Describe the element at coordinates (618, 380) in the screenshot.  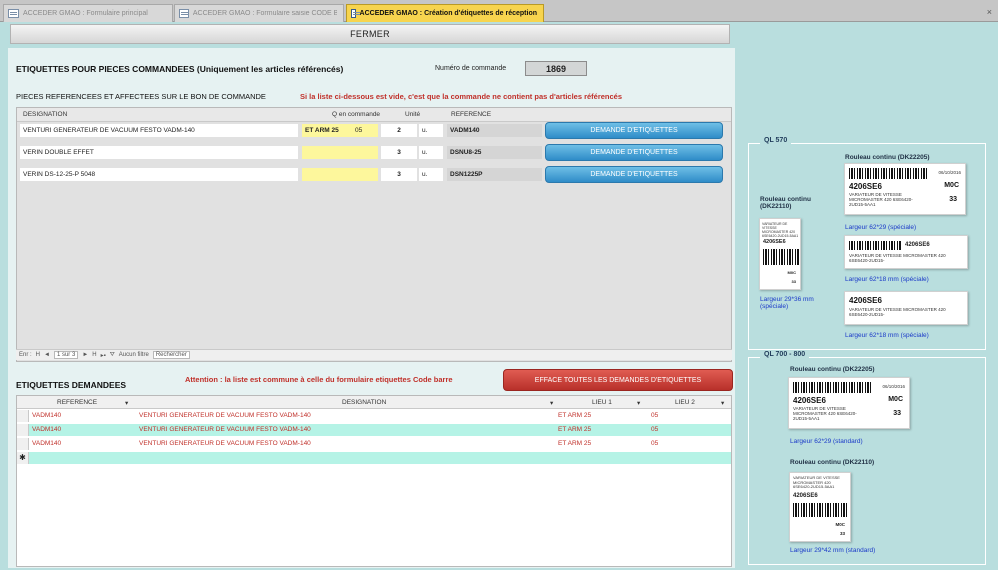
I see `clear-all-requests-button: EFFACE TOUTES LES DEMANDES D'ETIQUETTES` at that location.